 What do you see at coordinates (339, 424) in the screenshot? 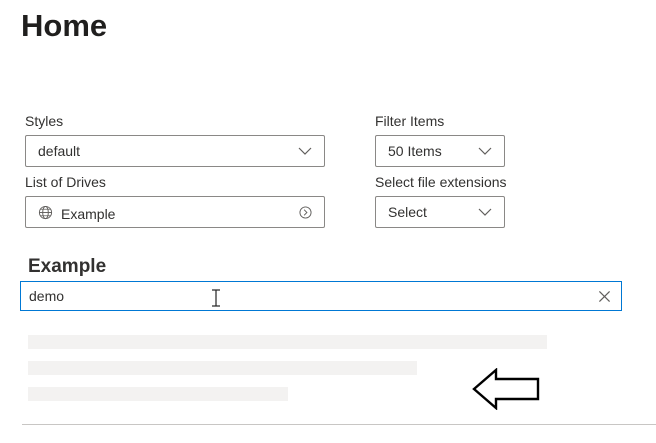
I see `divider` at bounding box center [339, 424].